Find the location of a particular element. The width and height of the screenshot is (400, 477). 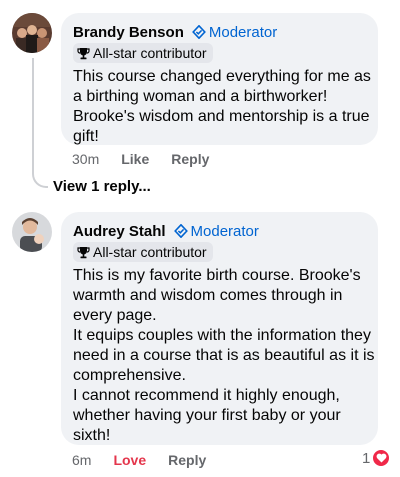

timestamp: 6m is located at coordinates (81, 460).